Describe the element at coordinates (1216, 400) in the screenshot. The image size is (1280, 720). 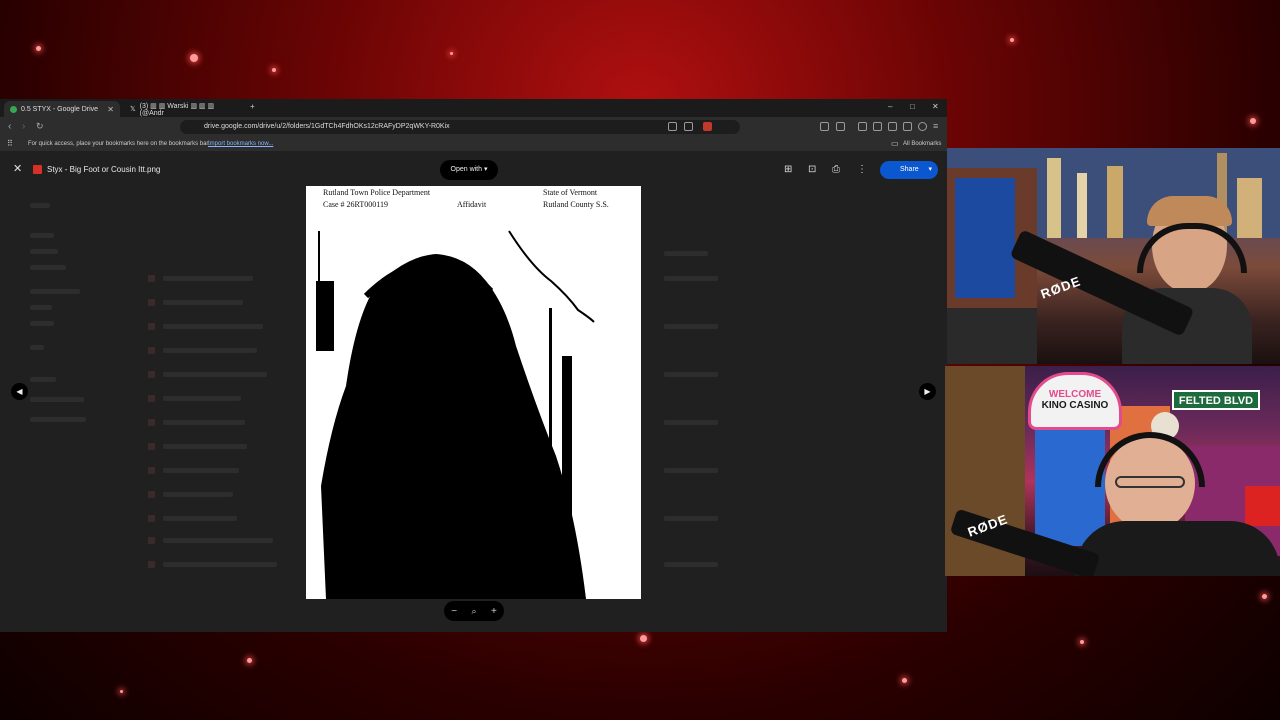
I see `street-sign: FELTED BLVD` at that location.